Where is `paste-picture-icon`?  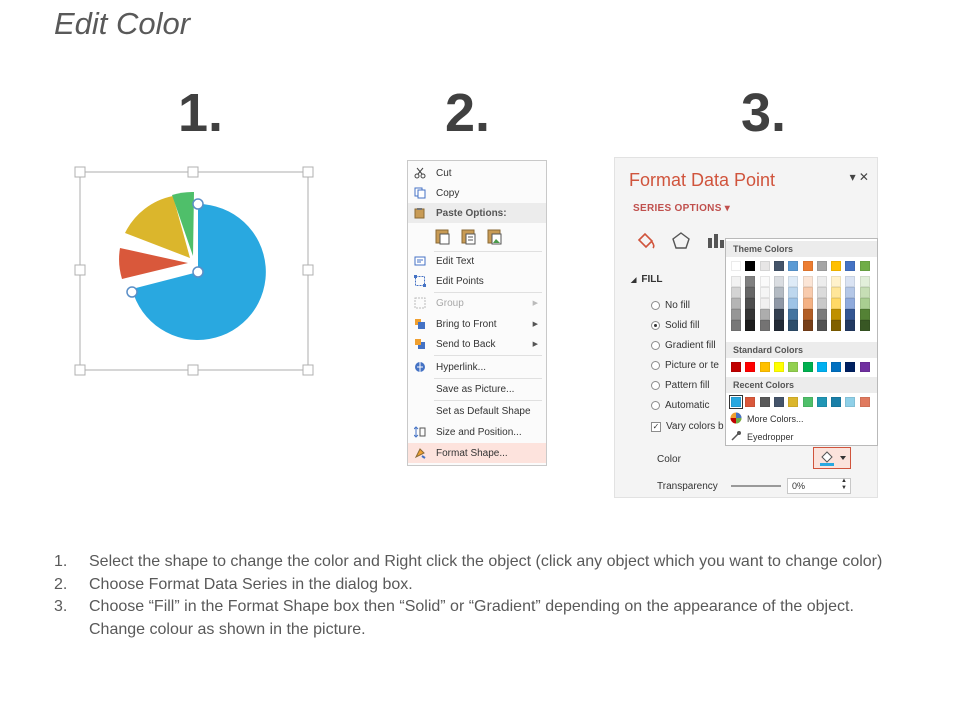 paste-picture-icon is located at coordinates (495, 236).